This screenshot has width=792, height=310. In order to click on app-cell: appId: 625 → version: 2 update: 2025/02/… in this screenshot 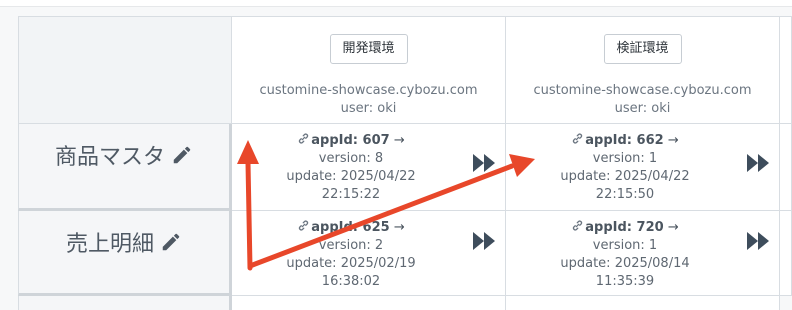, I will do `click(369, 253)`.